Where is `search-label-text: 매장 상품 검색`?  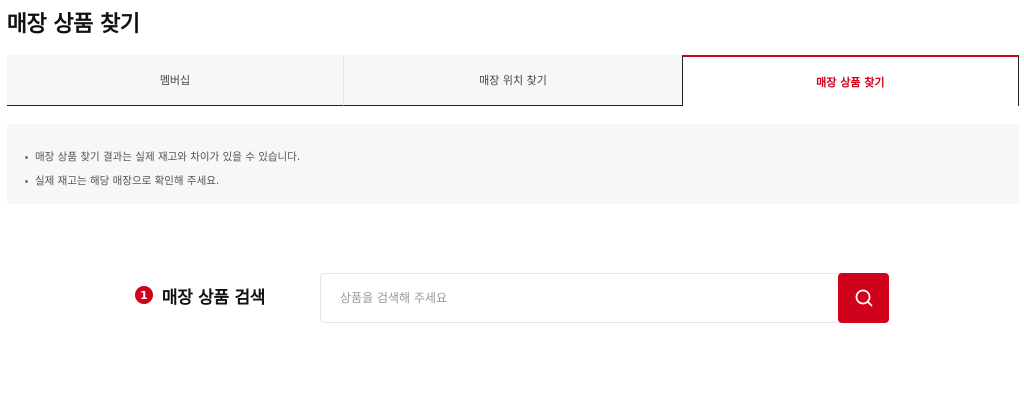 search-label-text: 매장 상품 검색 is located at coordinates (214, 297).